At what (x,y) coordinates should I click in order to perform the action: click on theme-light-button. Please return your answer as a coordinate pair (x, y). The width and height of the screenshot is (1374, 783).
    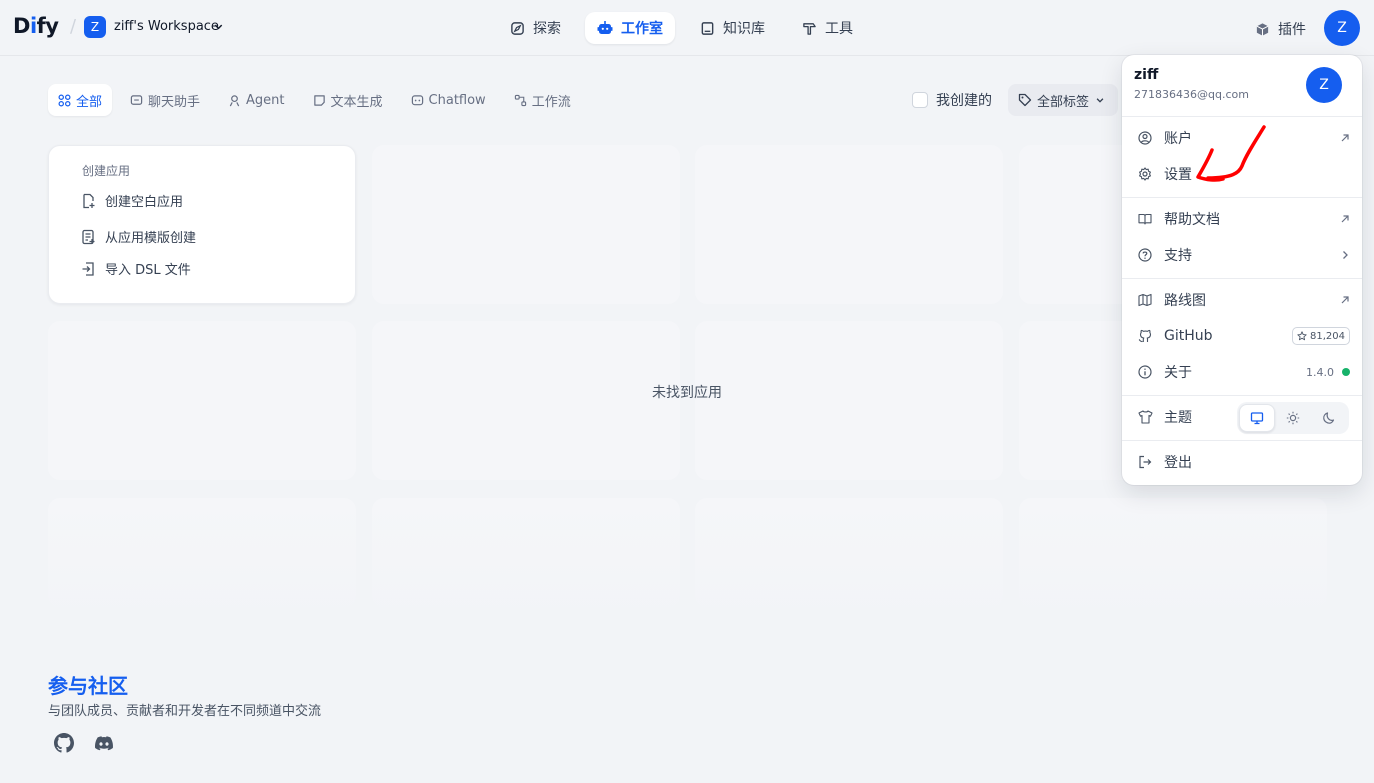
    Looking at the image, I should click on (1293, 418).